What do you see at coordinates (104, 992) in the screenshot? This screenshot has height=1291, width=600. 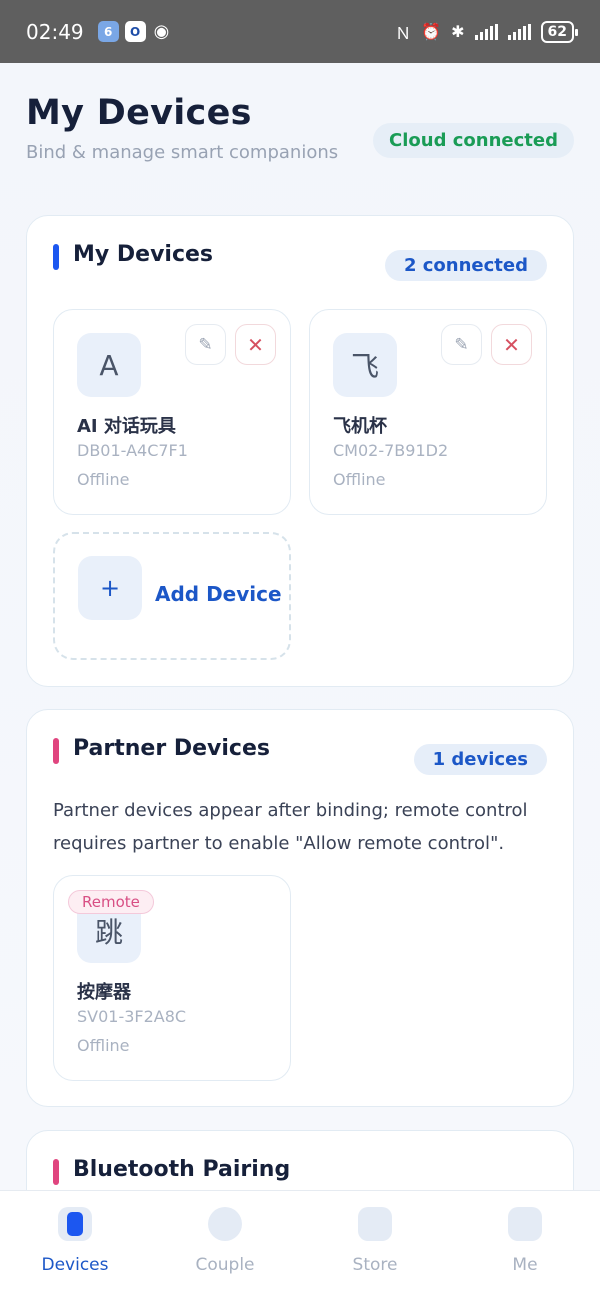 I see `device-name: 按摩器` at bounding box center [104, 992].